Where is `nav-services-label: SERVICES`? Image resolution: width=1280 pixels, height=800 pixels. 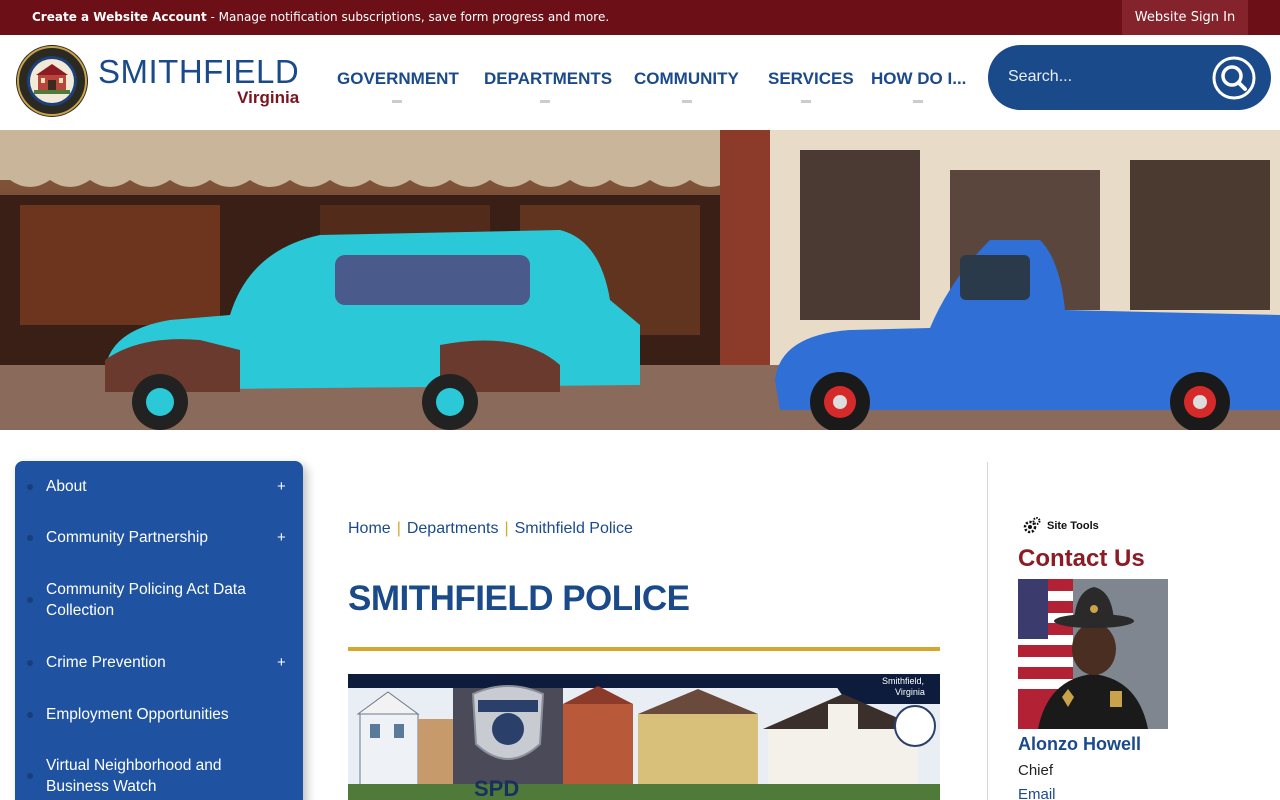 nav-services-label: SERVICES is located at coordinates (811, 78).